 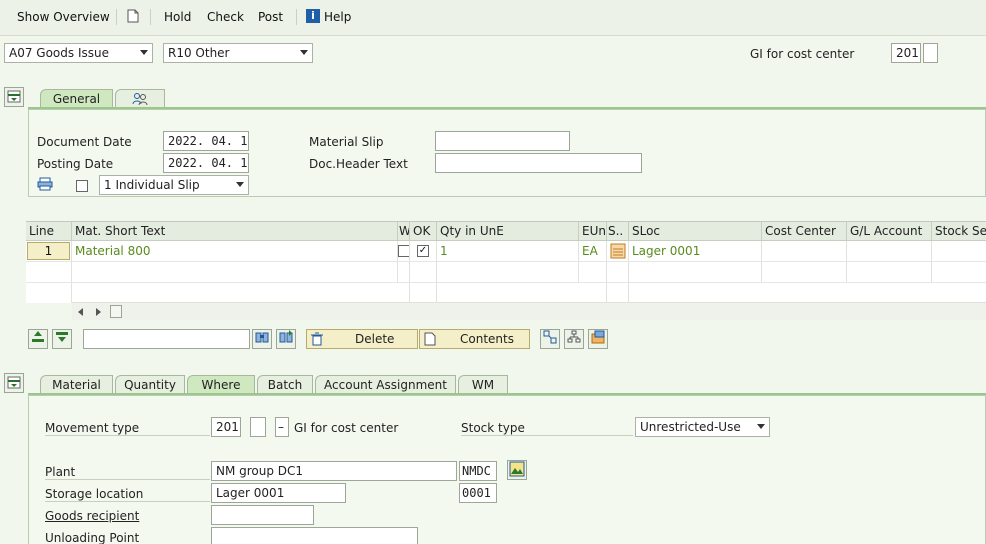 I want to click on hierarchy-icon, so click(x=574, y=339).